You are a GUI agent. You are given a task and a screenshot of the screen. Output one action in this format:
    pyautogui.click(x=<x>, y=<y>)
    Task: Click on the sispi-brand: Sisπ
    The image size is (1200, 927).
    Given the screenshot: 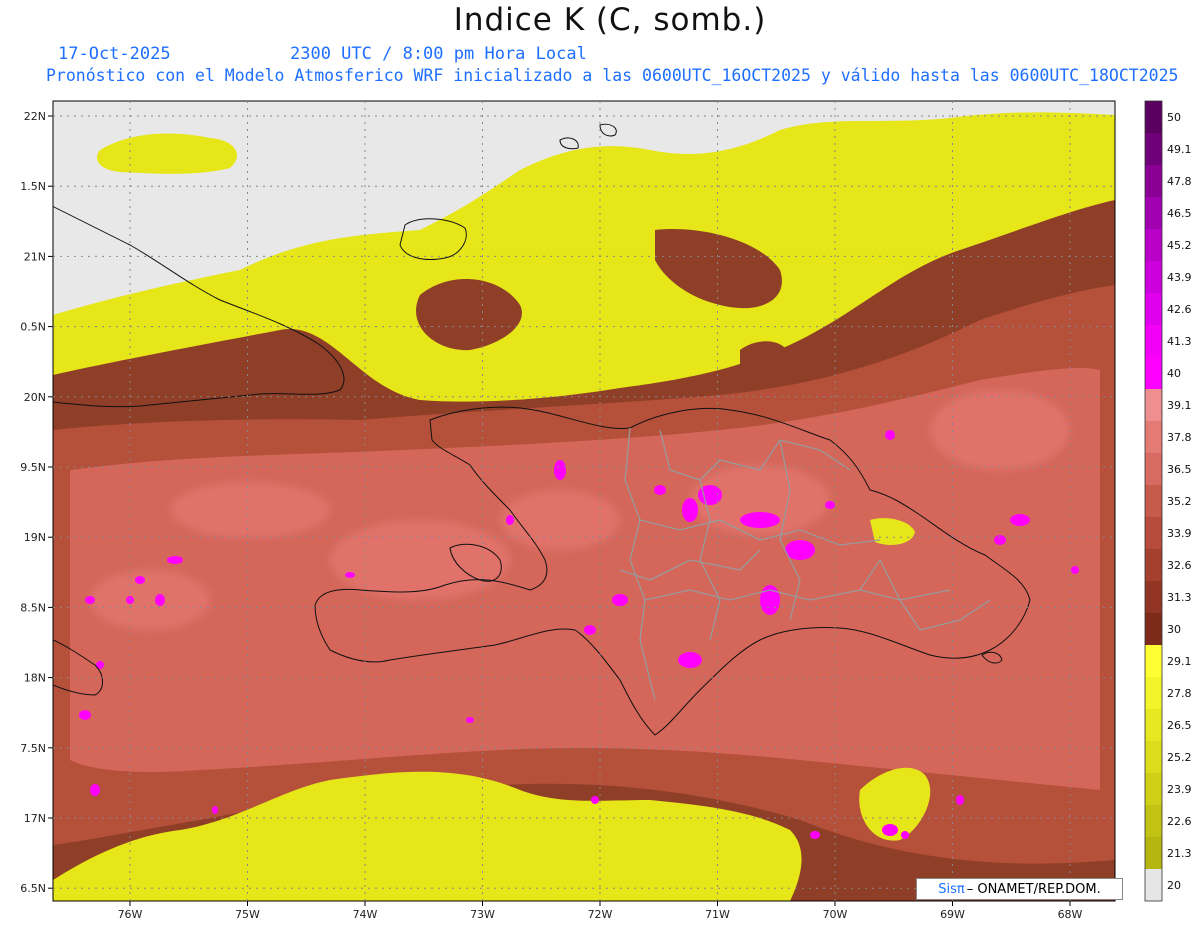 What is the action you would take?
    pyautogui.click(x=951, y=889)
    